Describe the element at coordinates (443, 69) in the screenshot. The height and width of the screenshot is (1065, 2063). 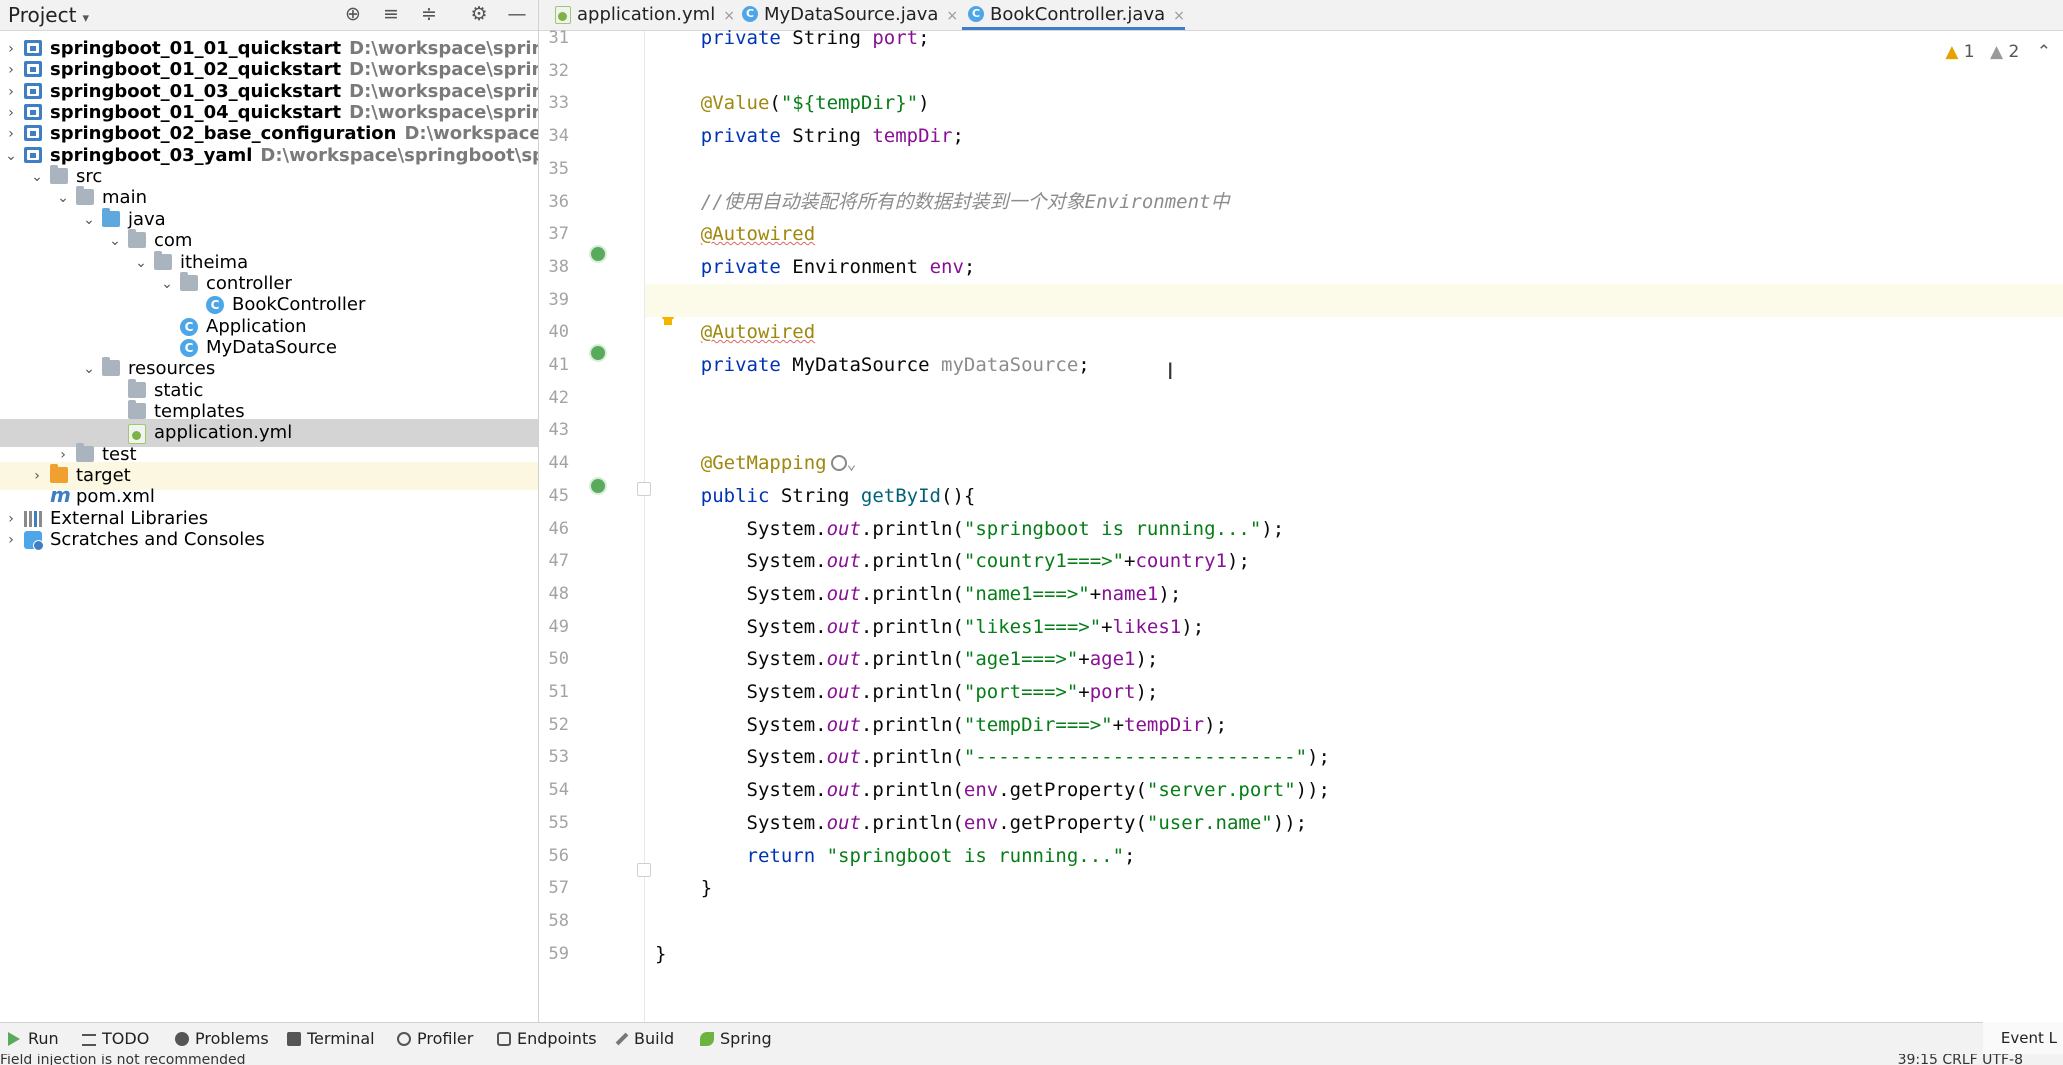
I see `tree-item-path: D:\workspace\springboo` at that location.